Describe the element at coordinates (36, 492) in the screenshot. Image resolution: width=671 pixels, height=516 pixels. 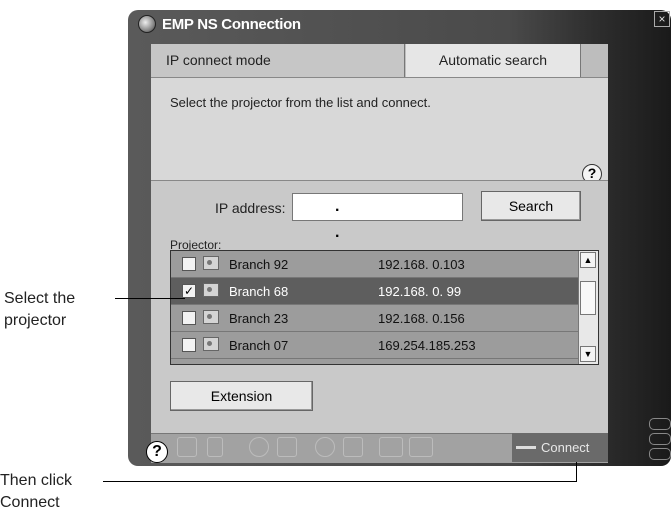
I see `callout-click-connect: Then click Connect` at that location.